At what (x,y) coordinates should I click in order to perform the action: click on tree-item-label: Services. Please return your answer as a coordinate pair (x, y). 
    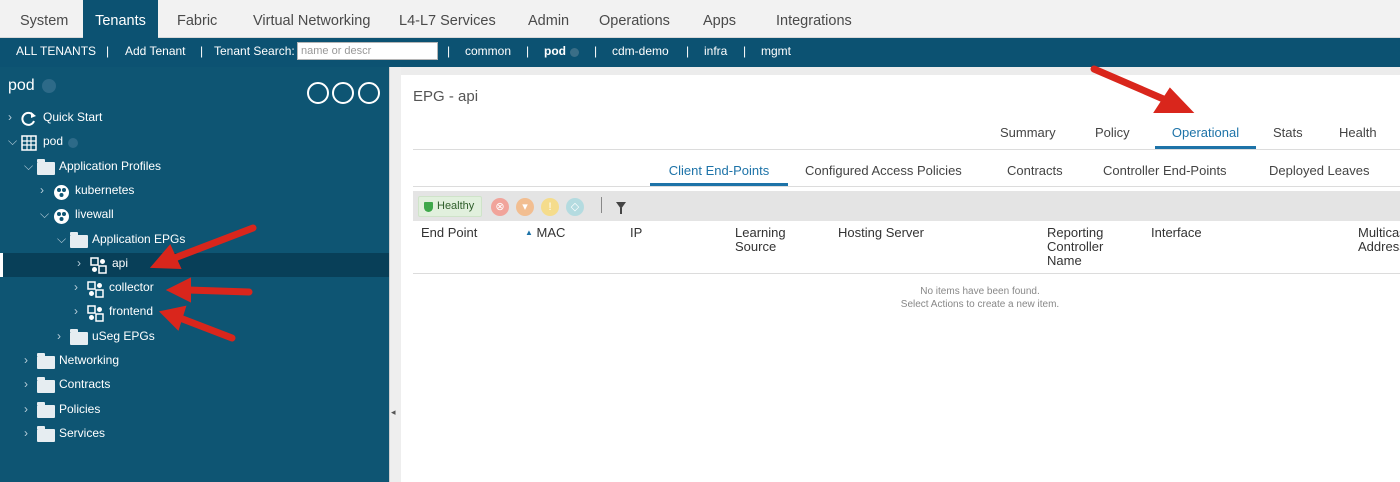
    Looking at the image, I should click on (82, 432).